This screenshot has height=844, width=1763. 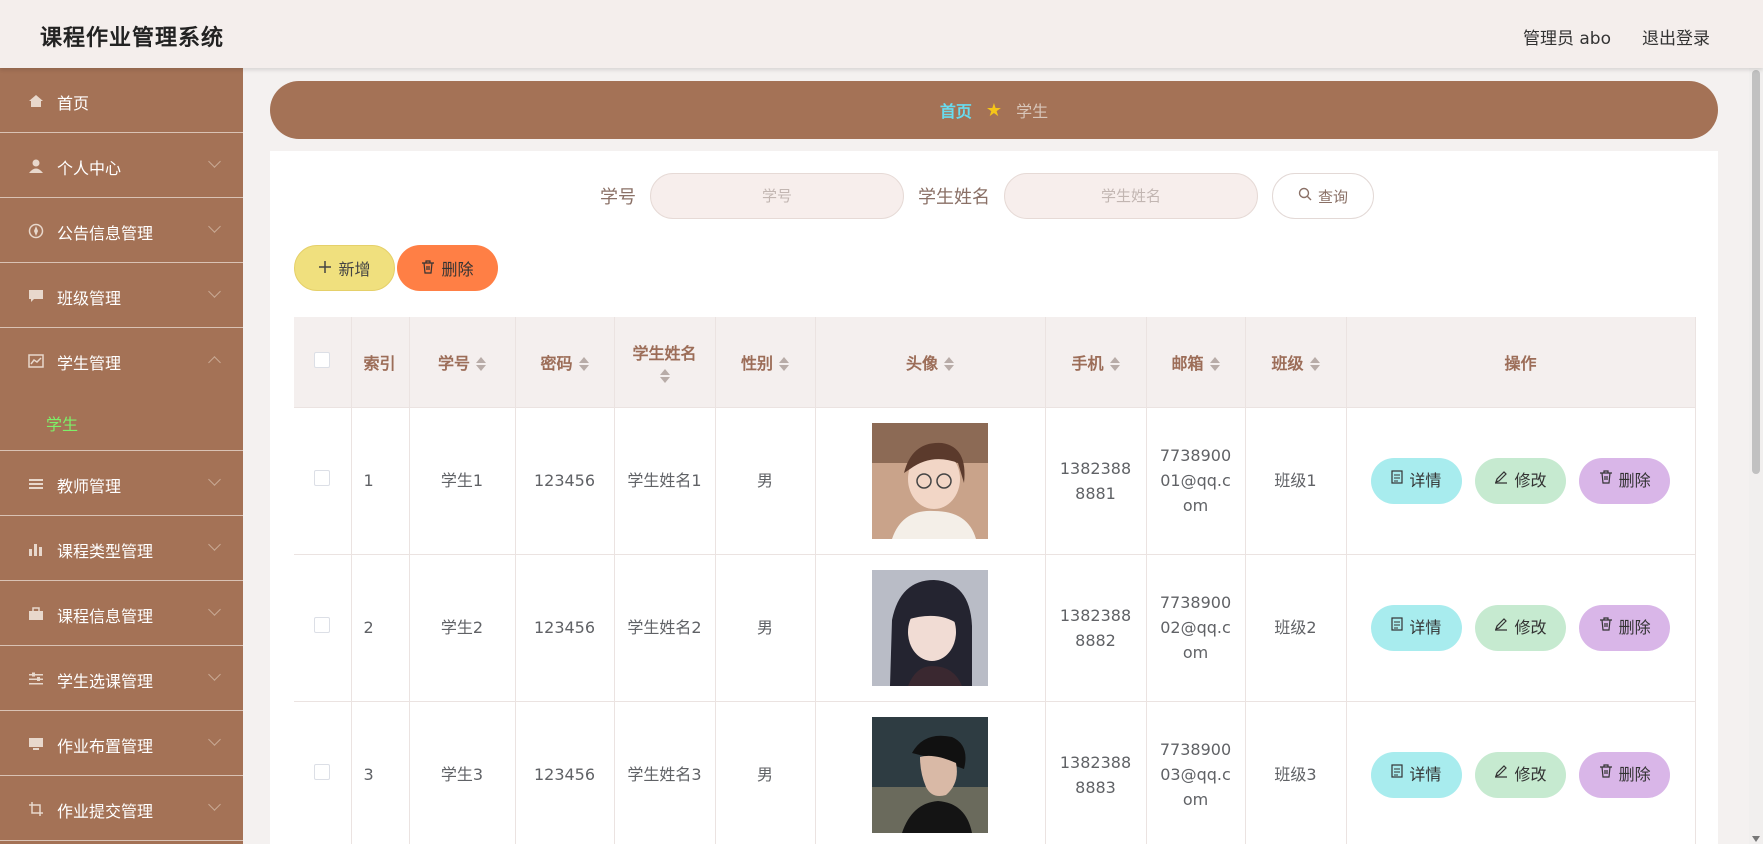 I want to click on batch-delete-button: 删除, so click(x=447, y=268).